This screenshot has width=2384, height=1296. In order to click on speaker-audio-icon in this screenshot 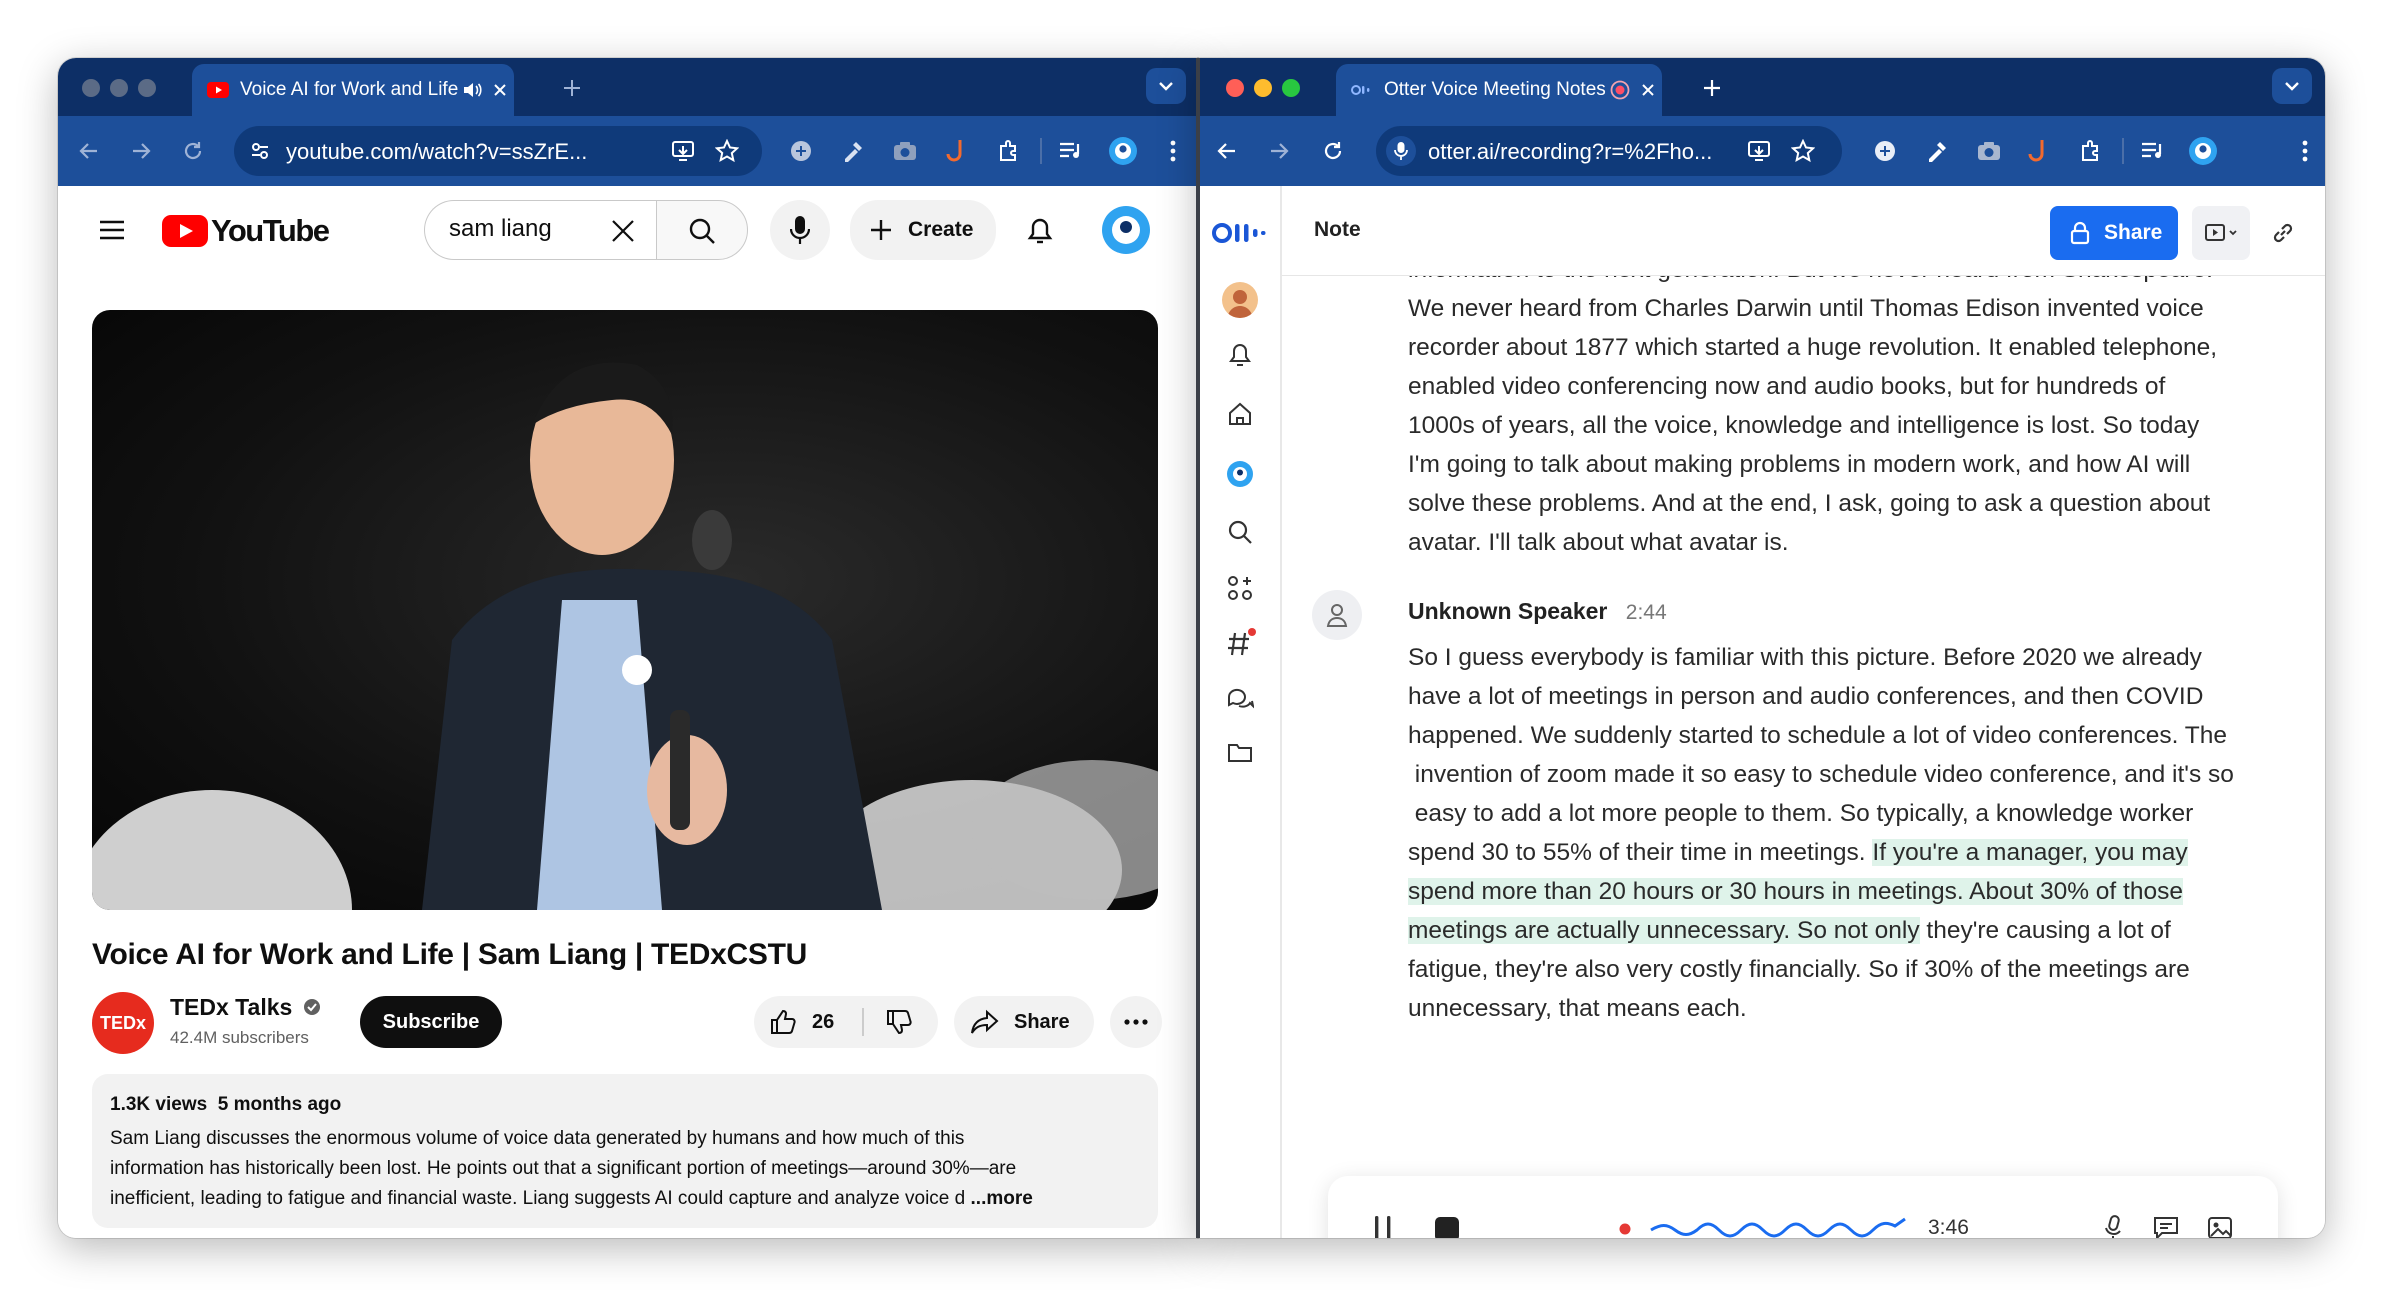, I will do `click(472, 90)`.